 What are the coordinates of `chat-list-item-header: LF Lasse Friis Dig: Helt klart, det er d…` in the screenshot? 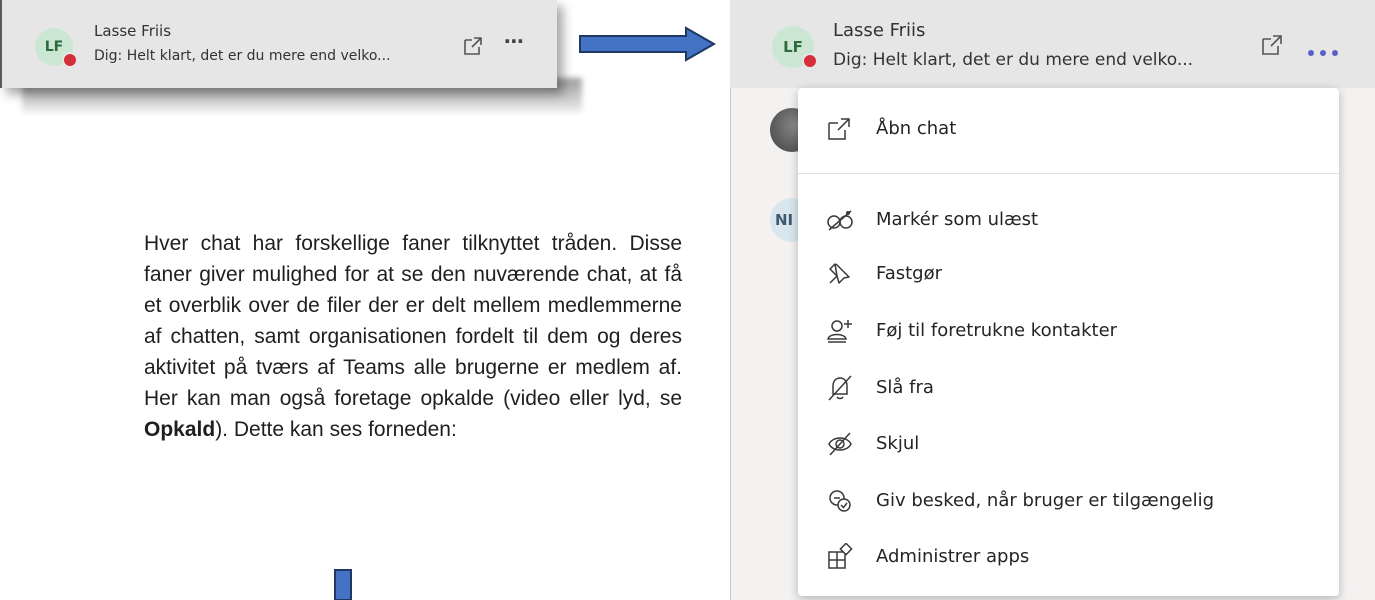 It's located at (1052, 44).